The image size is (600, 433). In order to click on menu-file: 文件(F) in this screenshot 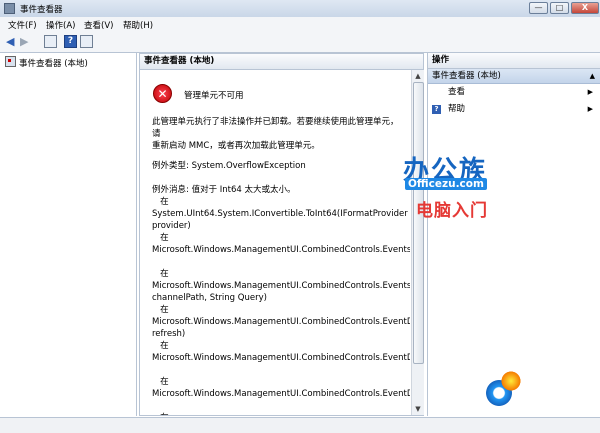, I will do `click(22, 25)`.